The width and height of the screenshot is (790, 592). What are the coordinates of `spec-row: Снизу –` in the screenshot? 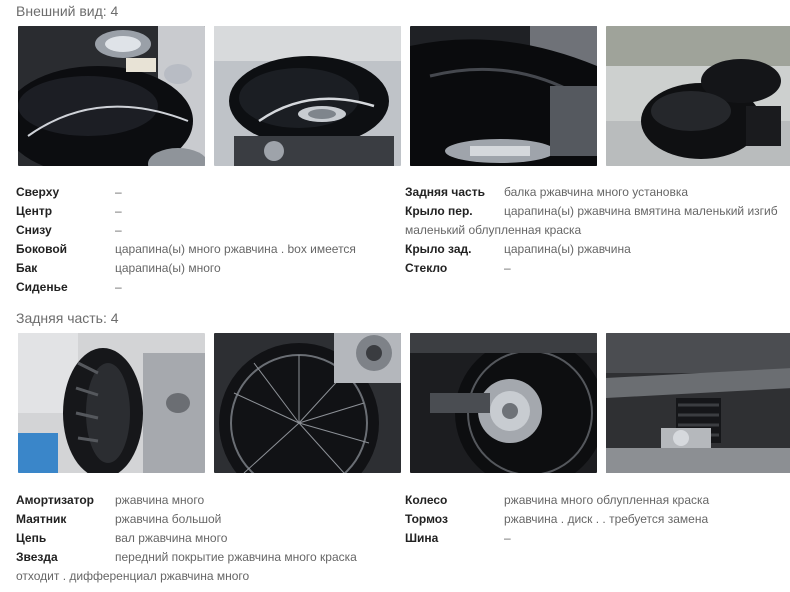 It's located at (206, 230).